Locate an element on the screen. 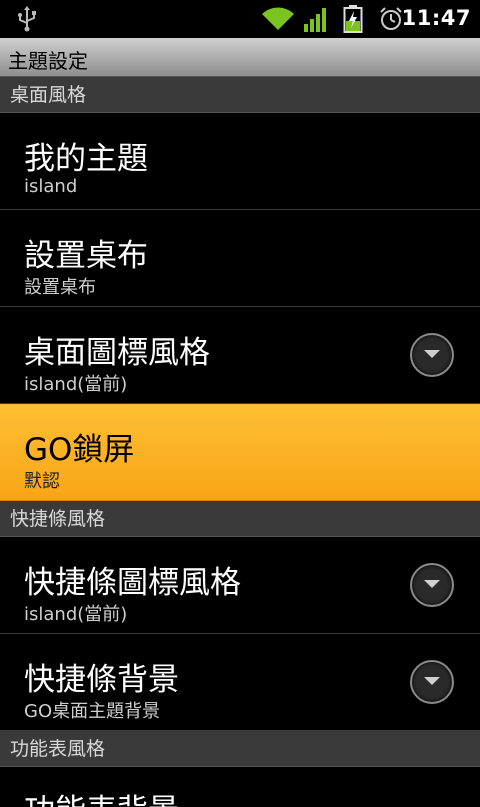  setting-desktop-icon-style: 桌面圖標風格 island(當前) is located at coordinates (240, 355).